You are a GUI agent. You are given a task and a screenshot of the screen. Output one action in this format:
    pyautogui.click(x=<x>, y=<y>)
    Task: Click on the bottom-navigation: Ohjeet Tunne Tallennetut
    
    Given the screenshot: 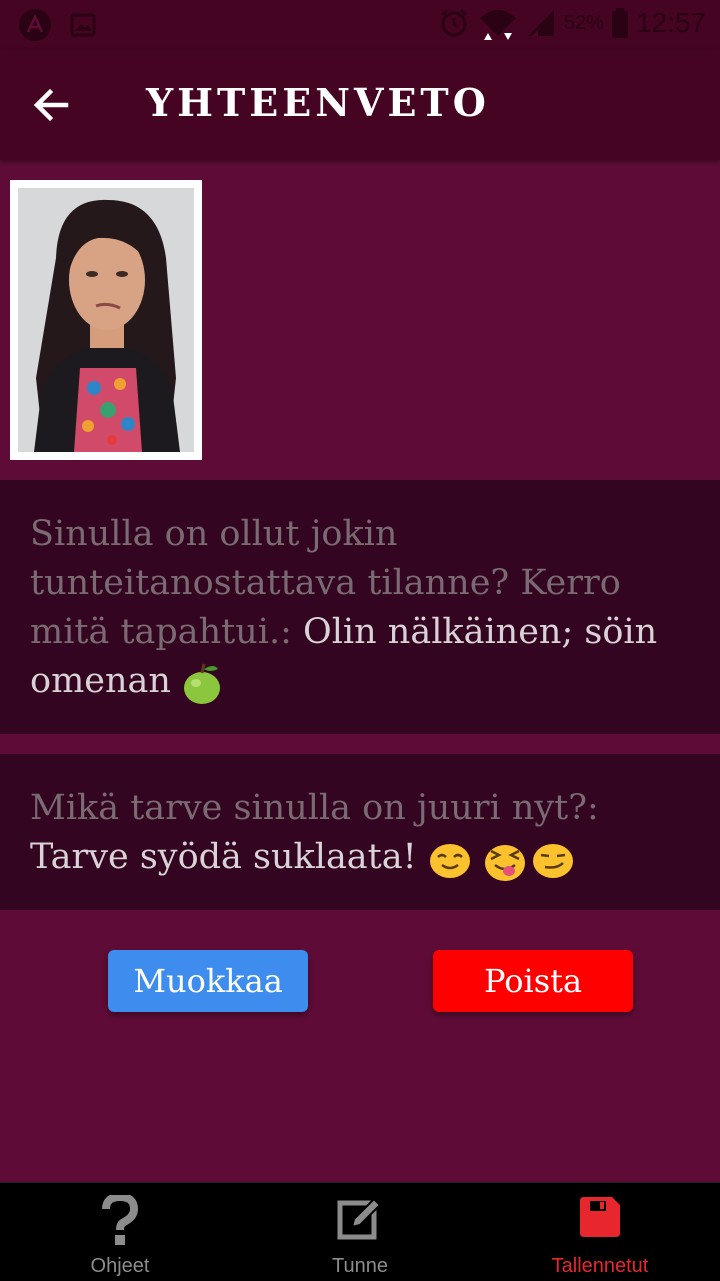 What is the action you would take?
    pyautogui.click(x=360, y=1231)
    